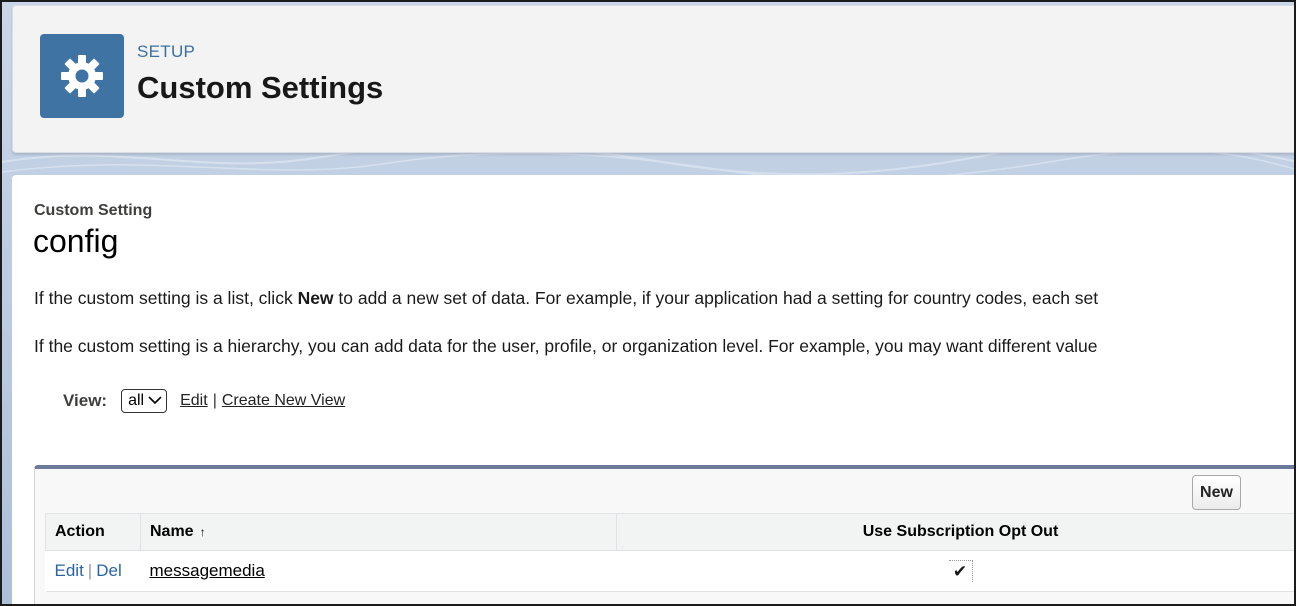 Image resolution: width=1296 pixels, height=606 pixels. I want to click on table-header-row: Action Name ↑ Use Subscription Opt Out, so click(669, 532).